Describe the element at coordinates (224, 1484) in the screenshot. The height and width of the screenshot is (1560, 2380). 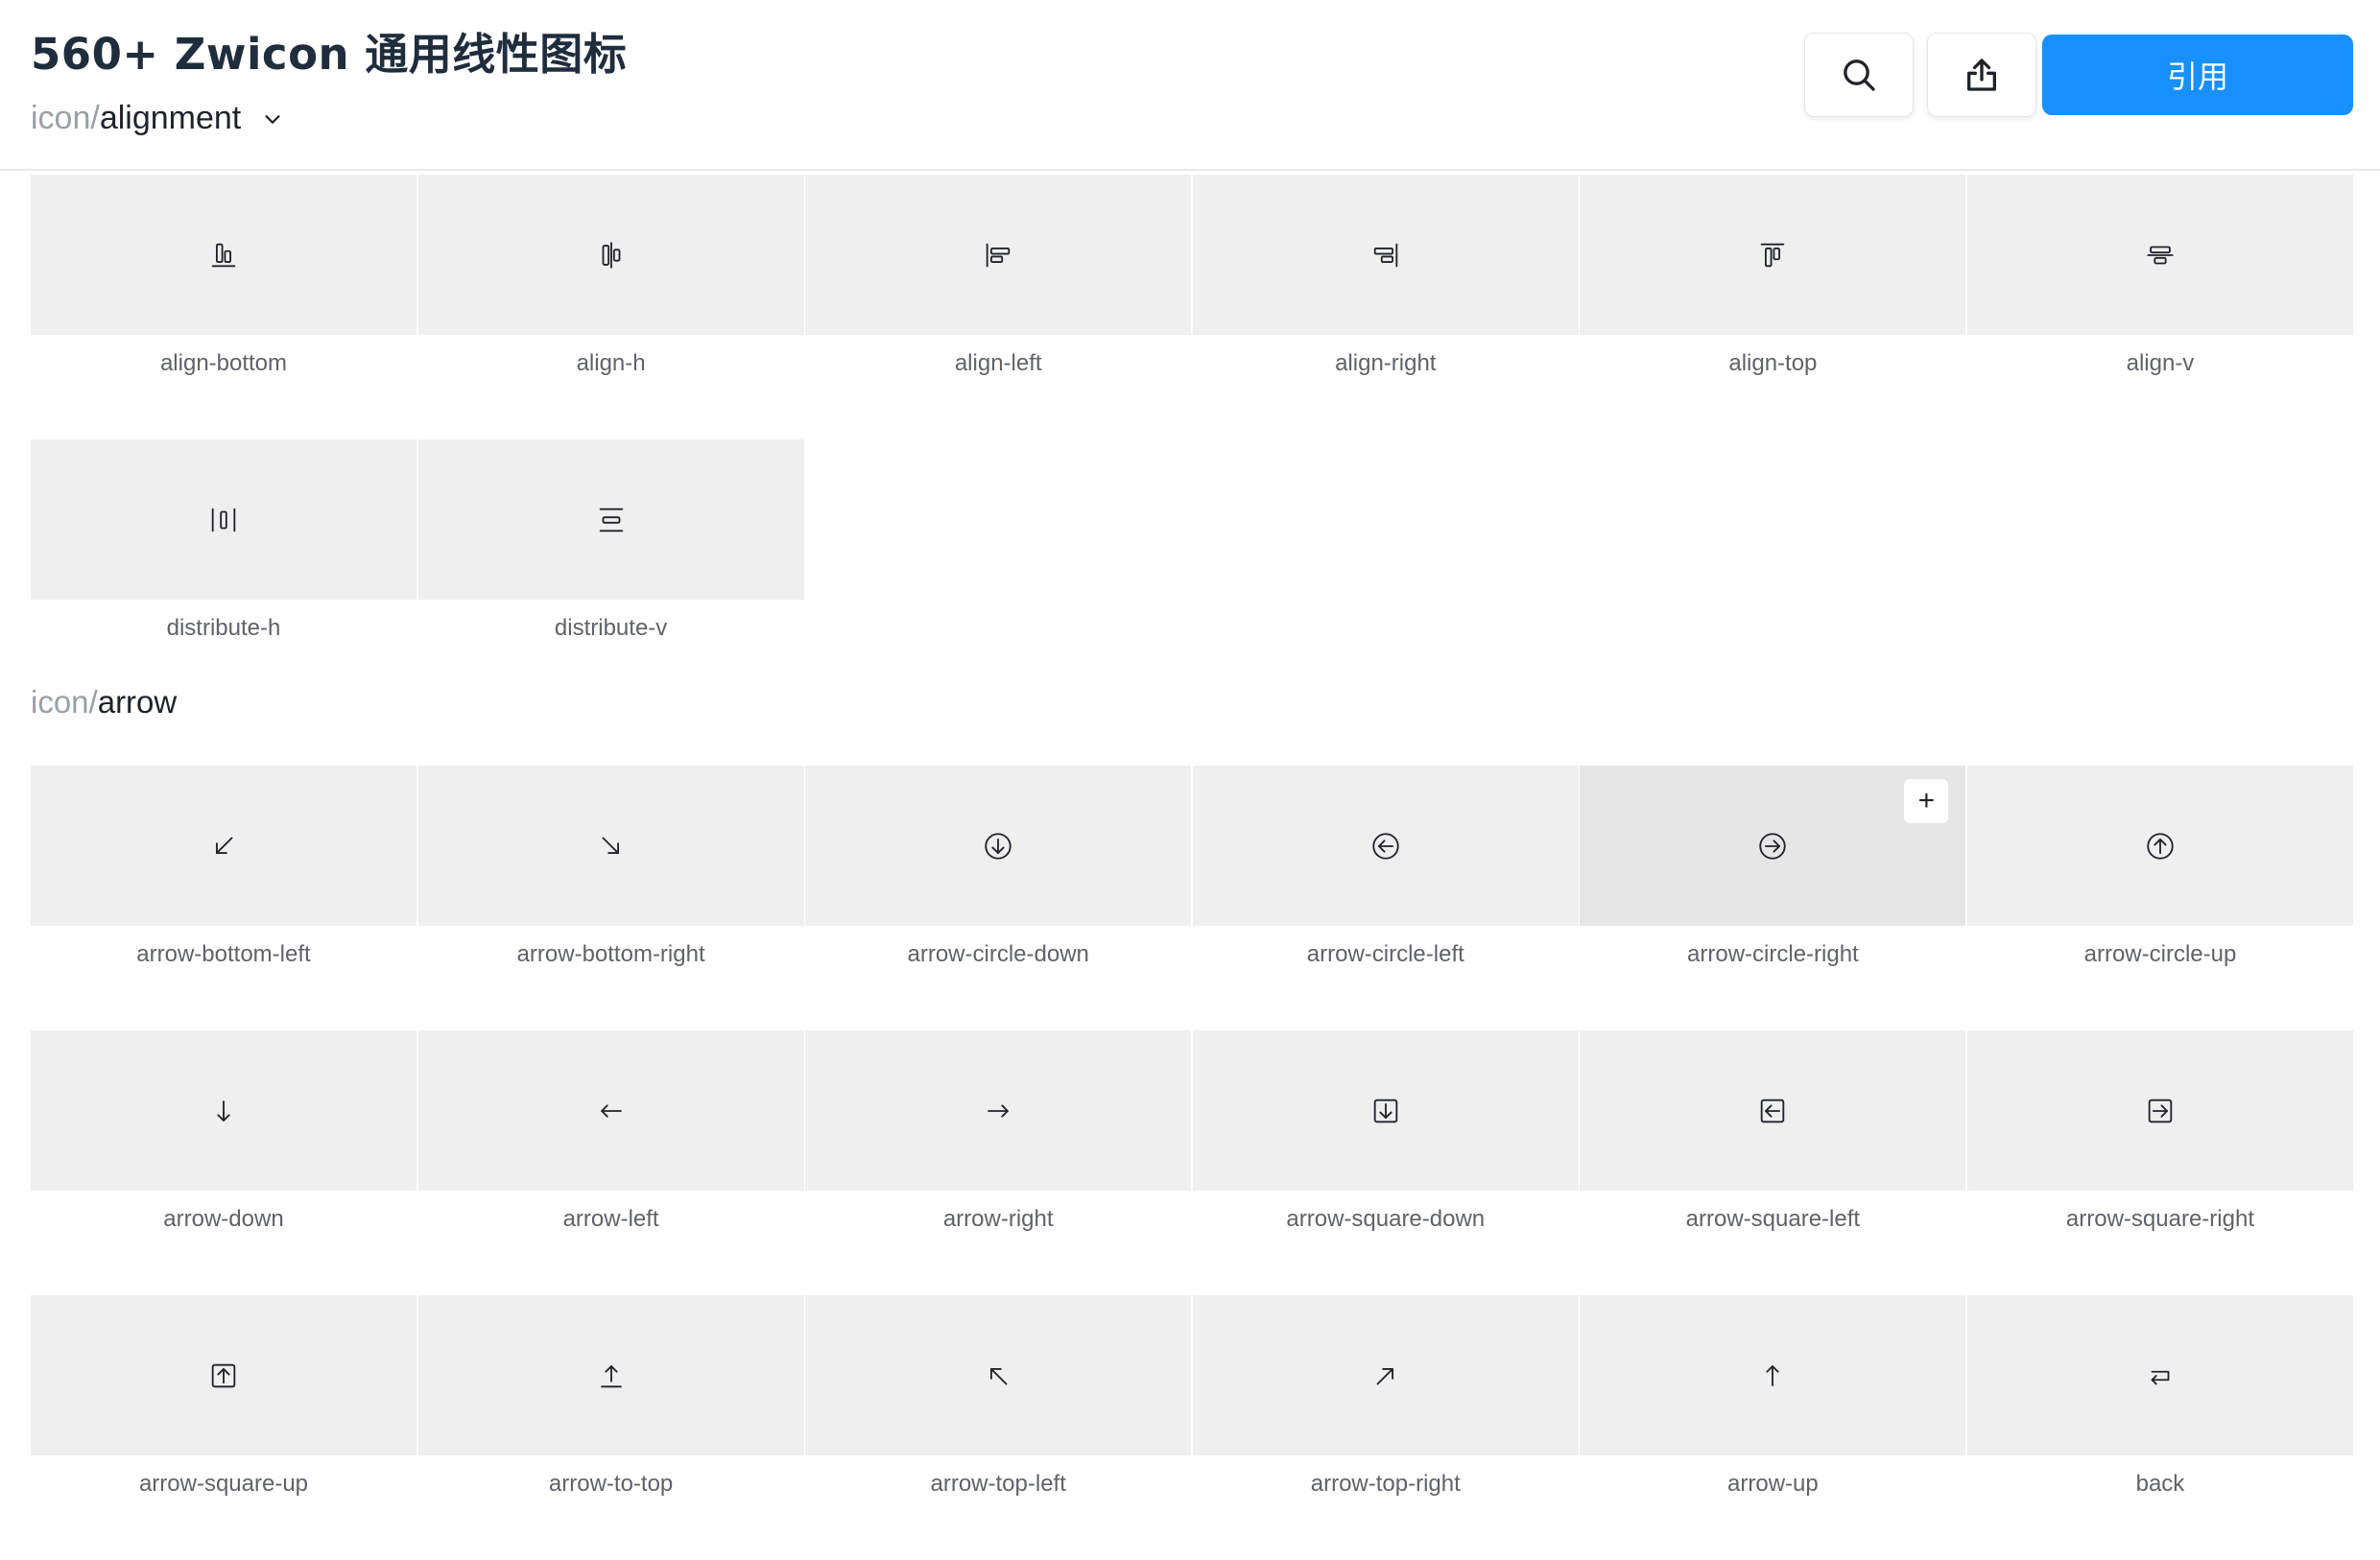
I see `icon-label: arrow-square-up` at that location.